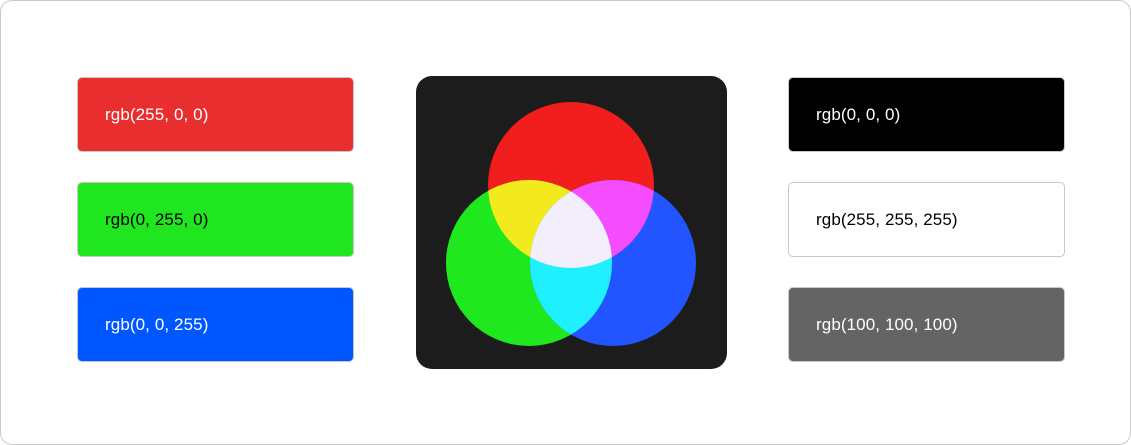 The height and width of the screenshot is (445, 1131). I want to click on swatch-white: rgb(255, 255, 255), so click(926, 219).